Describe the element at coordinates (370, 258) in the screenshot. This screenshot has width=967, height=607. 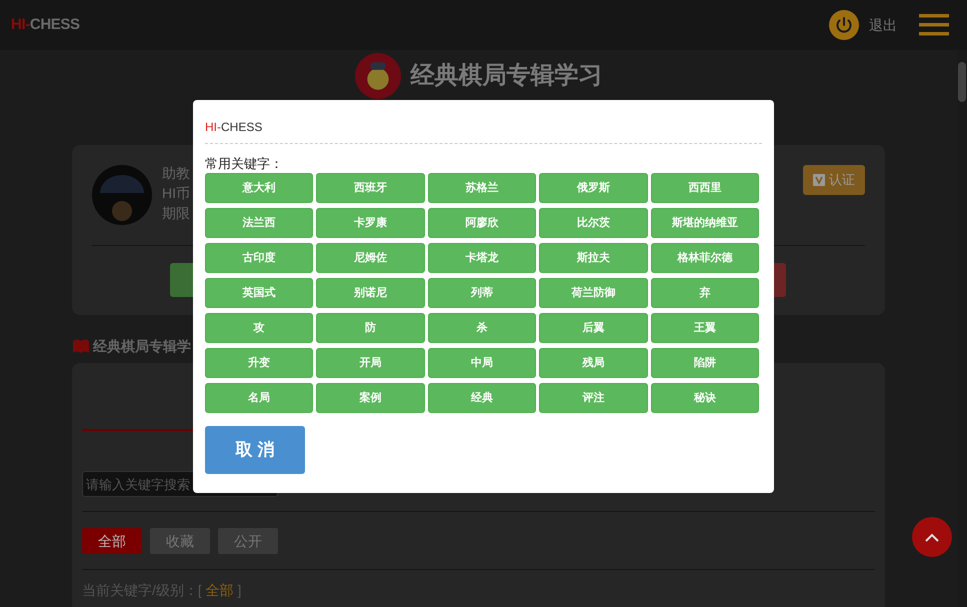
I see `keyword-button: 尼姆佐` at that location.